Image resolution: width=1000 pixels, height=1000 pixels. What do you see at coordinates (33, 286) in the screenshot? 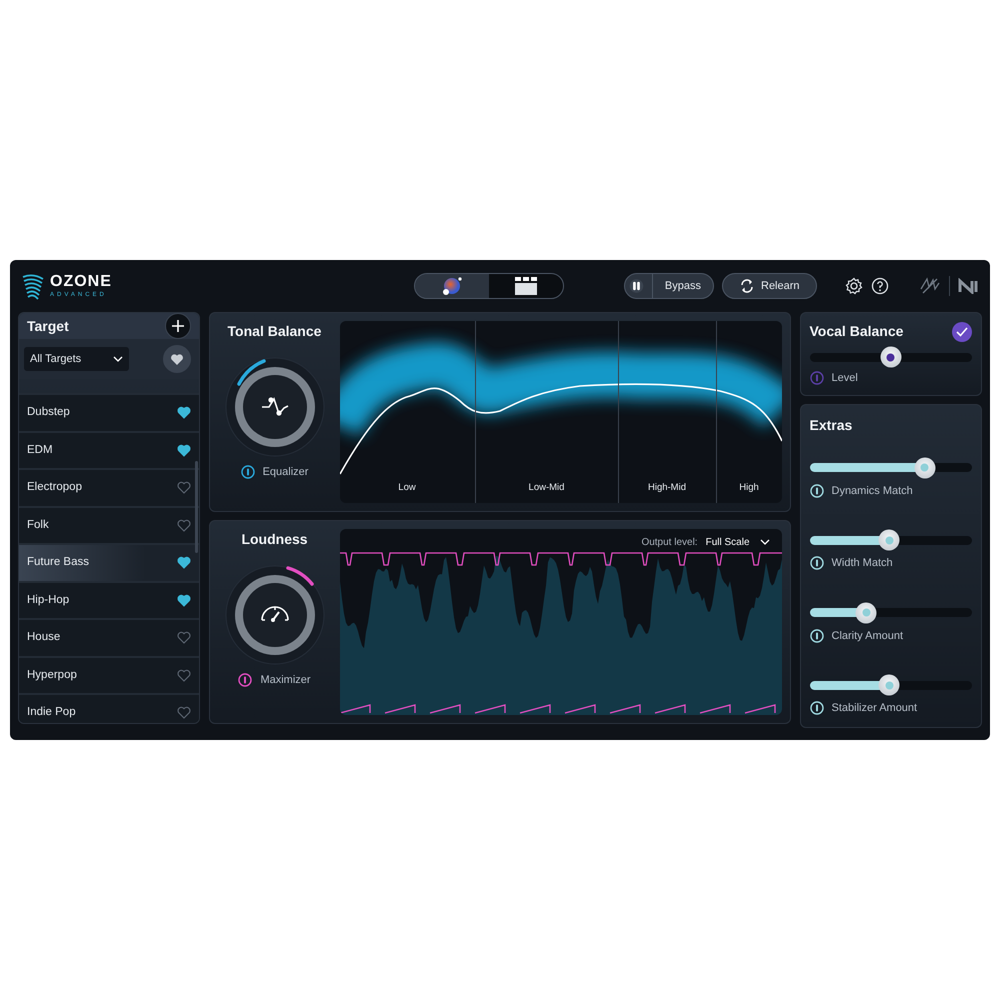
I see `logo-icon` at bounding box center [33, 286].